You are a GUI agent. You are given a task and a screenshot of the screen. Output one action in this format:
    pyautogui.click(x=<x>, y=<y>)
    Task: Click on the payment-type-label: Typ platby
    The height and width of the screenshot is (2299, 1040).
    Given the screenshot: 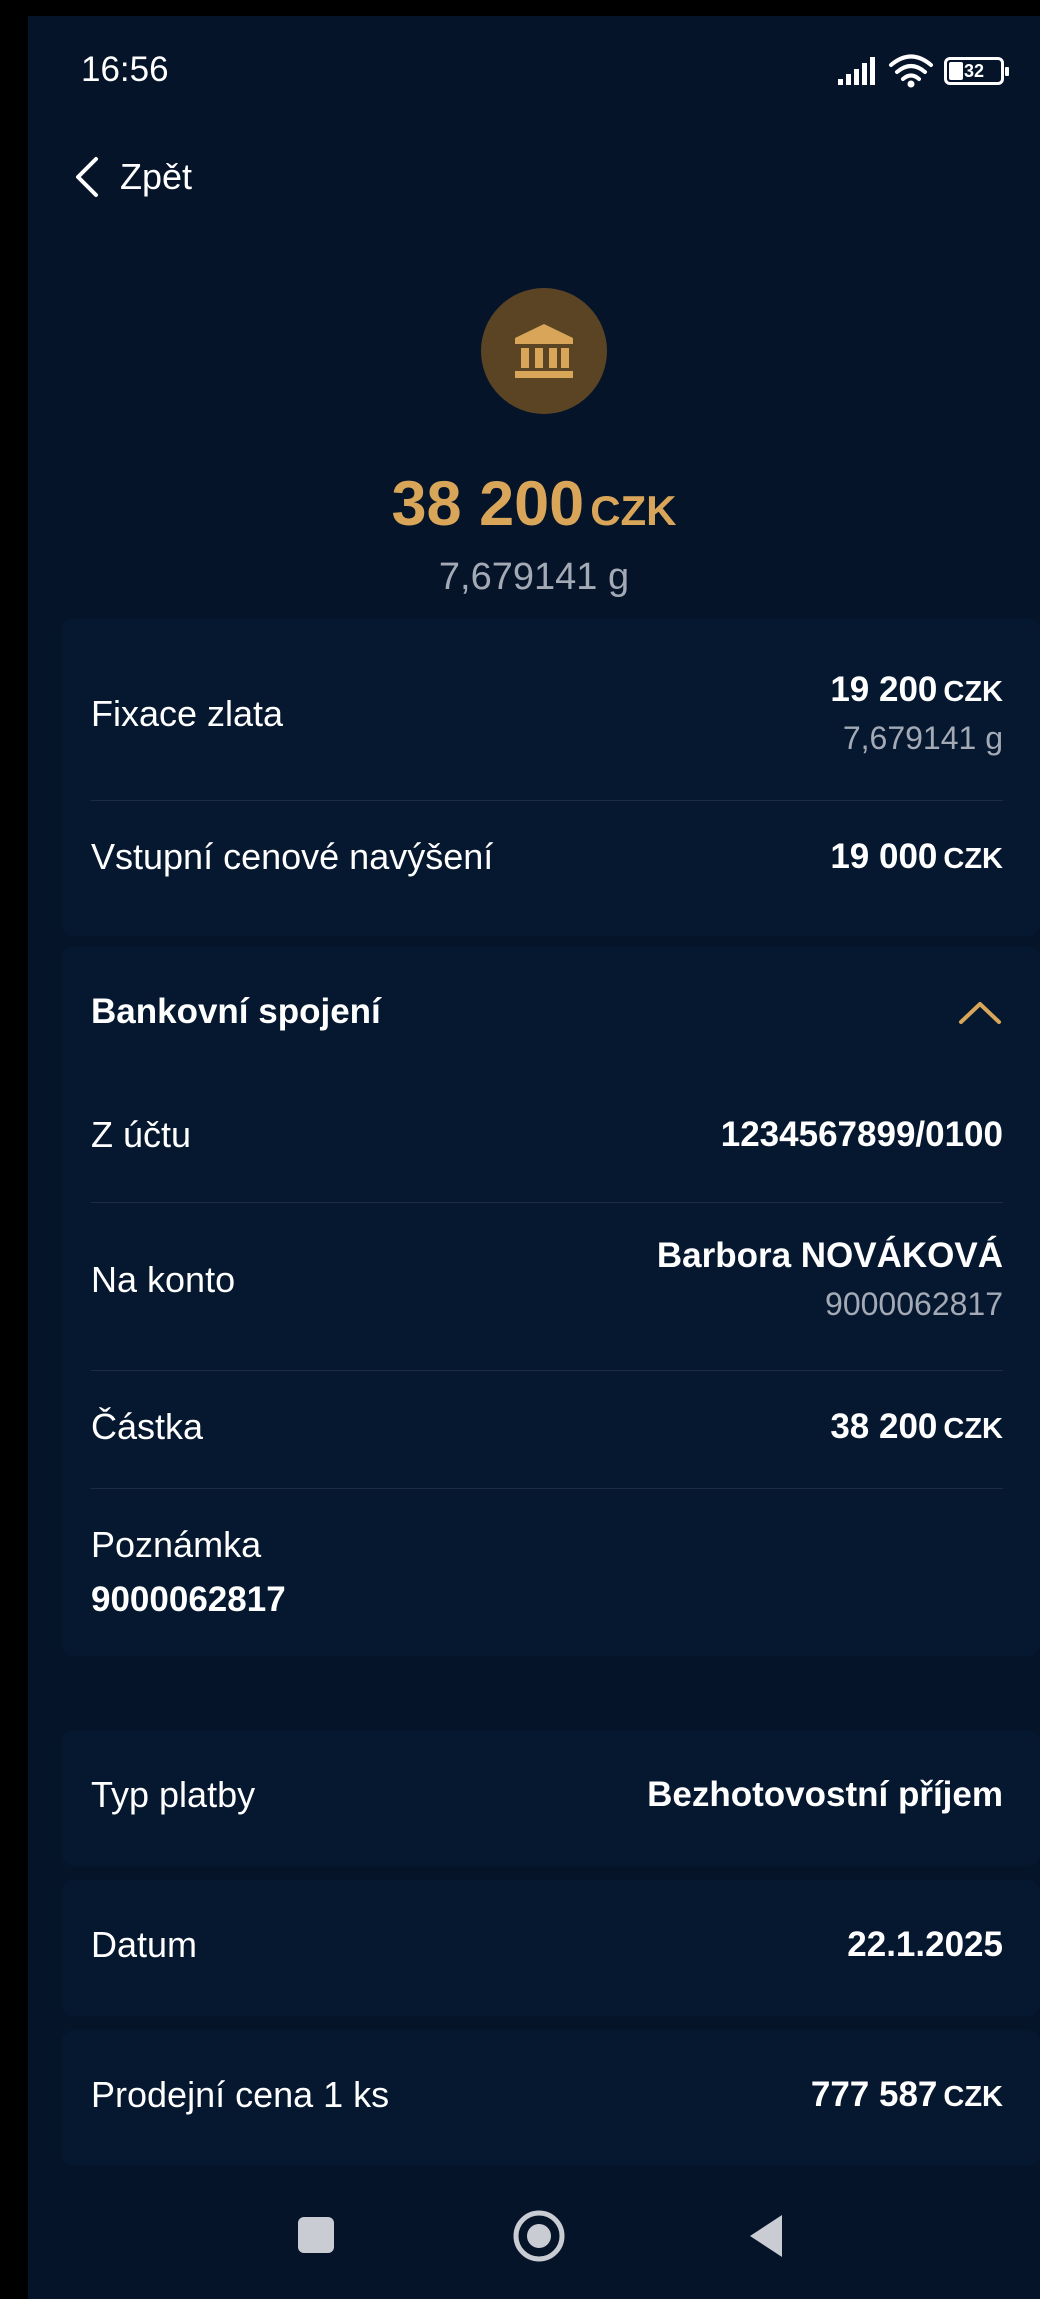 What is the action you would take?
    pyautogui.click(x=173, y=1794)
    